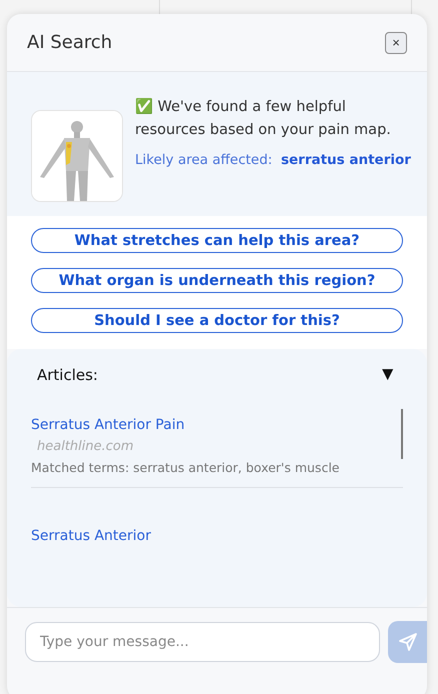  What do you see at coordinates (396, 43) in the screenshot?
I see `close-button: ×` at bounding box center [396, 43].